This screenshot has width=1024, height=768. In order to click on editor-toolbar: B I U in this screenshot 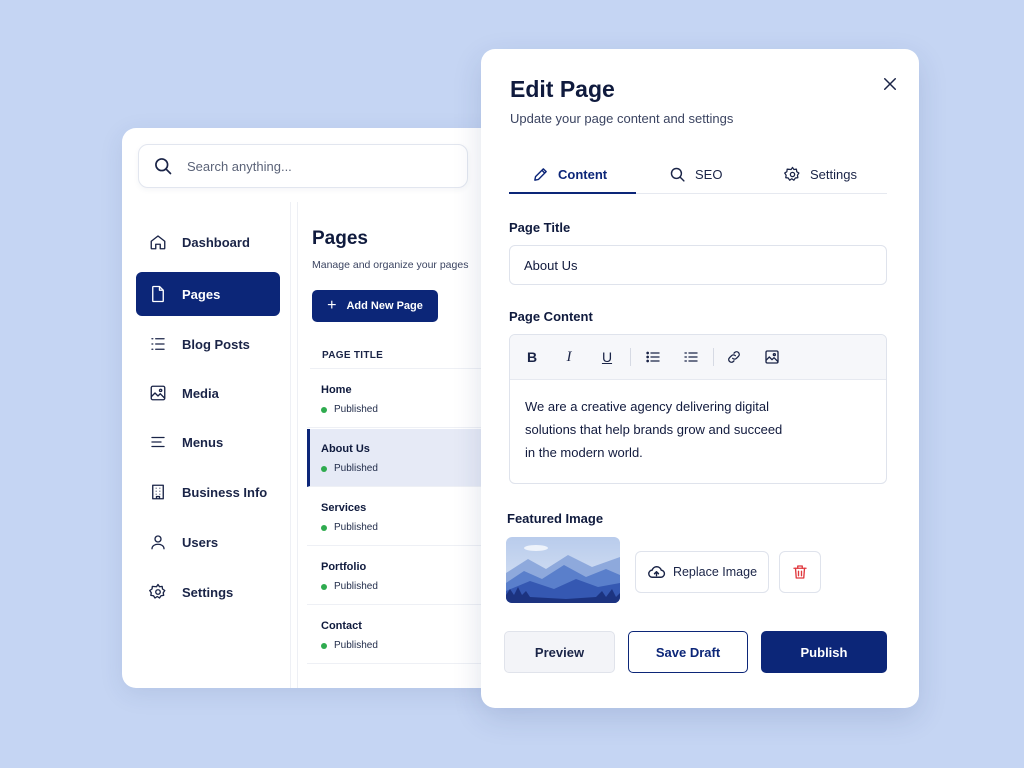, I will do `click(698, 357)`.